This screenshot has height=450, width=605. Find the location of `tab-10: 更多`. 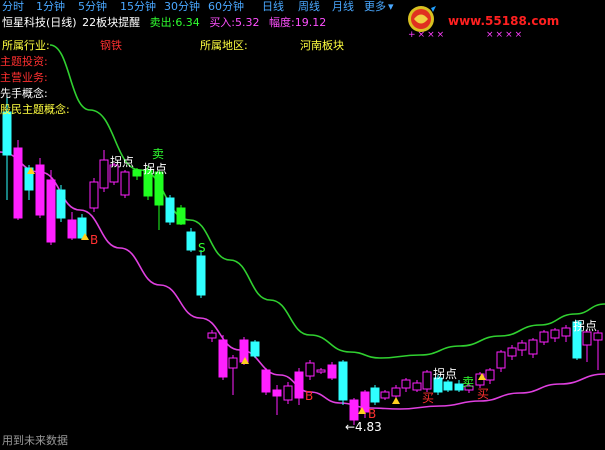

tab-10: 更多 is located at coordinates (375, 7).